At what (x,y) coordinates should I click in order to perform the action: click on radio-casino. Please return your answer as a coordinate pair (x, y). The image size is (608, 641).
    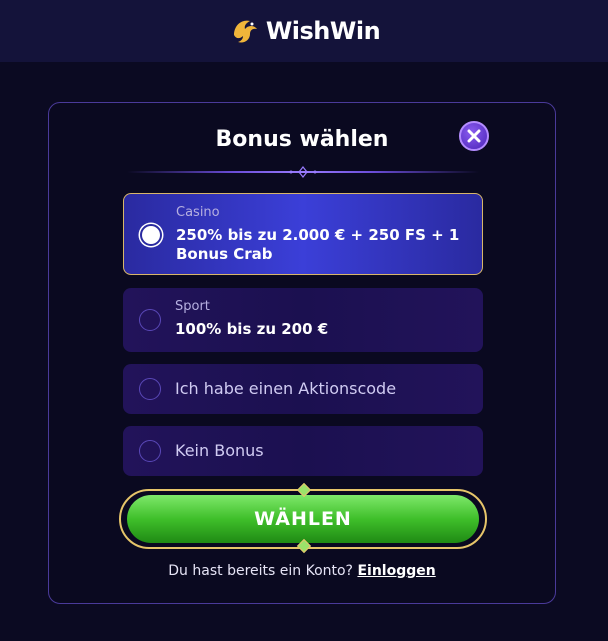
    Looking at the image, I should click on (151, 235).